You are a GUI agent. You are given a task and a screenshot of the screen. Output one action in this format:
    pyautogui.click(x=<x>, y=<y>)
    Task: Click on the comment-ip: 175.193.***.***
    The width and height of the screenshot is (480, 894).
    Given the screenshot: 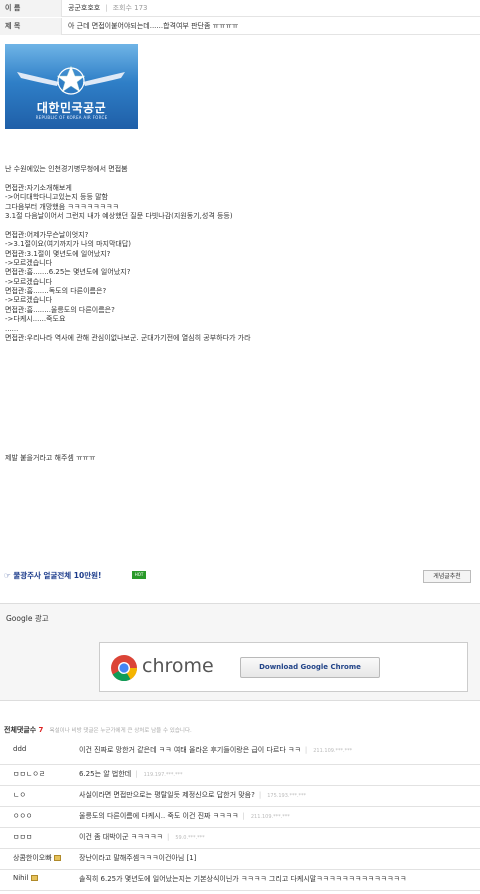 What is the action you would take?
    pyautogui.click(x=287, y=796)
    